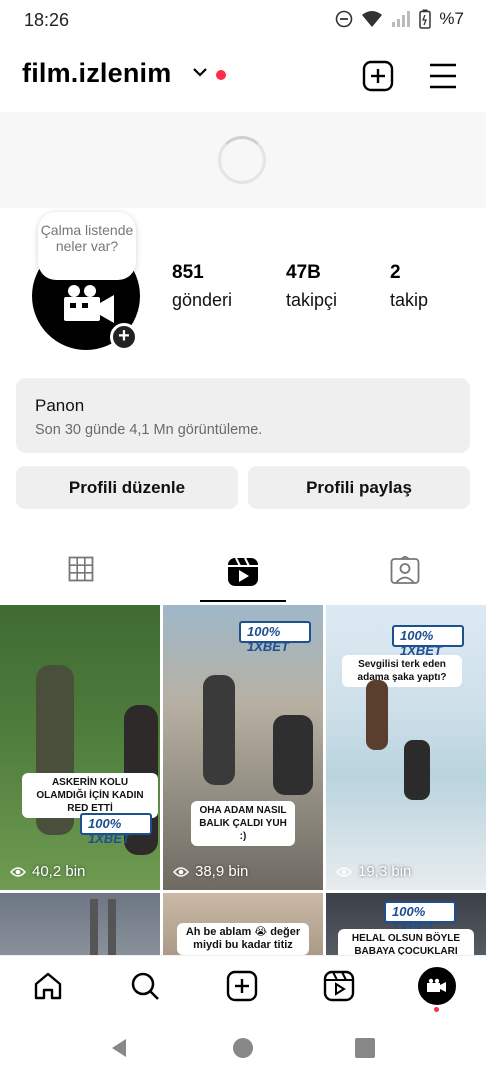 The height and width of the screenshot is (1080, 486). Describe the element at coordinates (417, 770) in the screenshot. I see `sitting-figure` at that location.